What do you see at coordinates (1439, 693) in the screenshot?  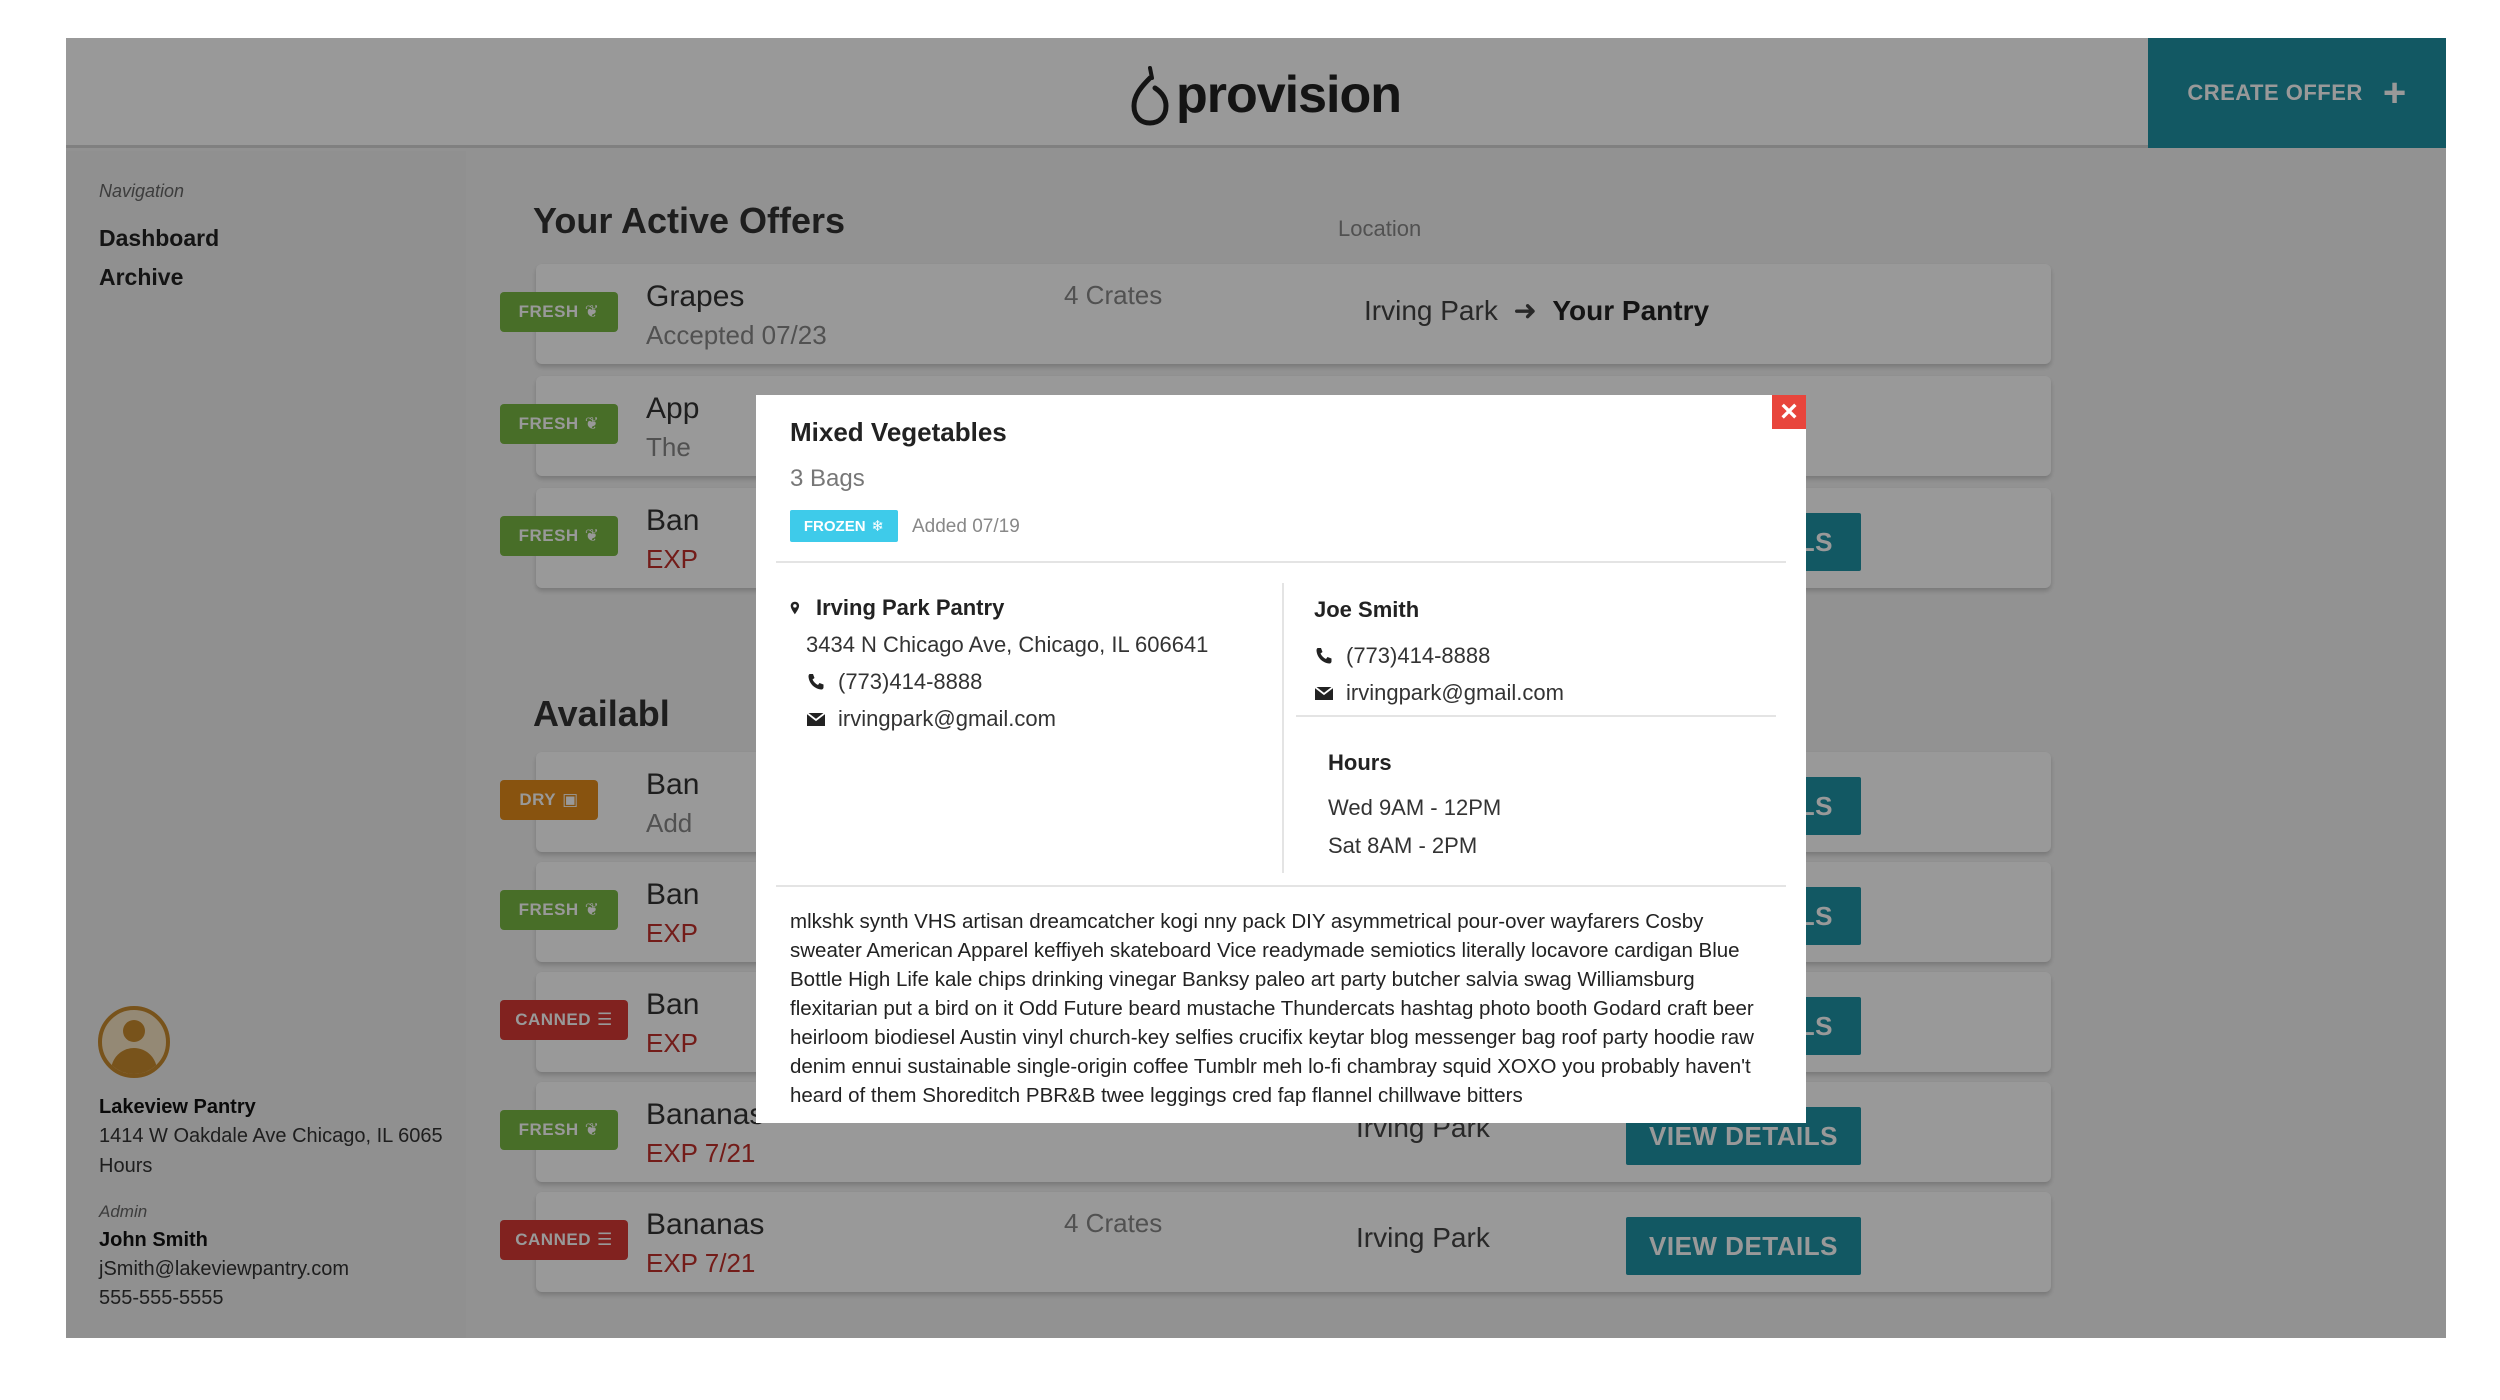 I see `contact-email: irvingpark@gmail.com` at bounding box center [1439, 693].